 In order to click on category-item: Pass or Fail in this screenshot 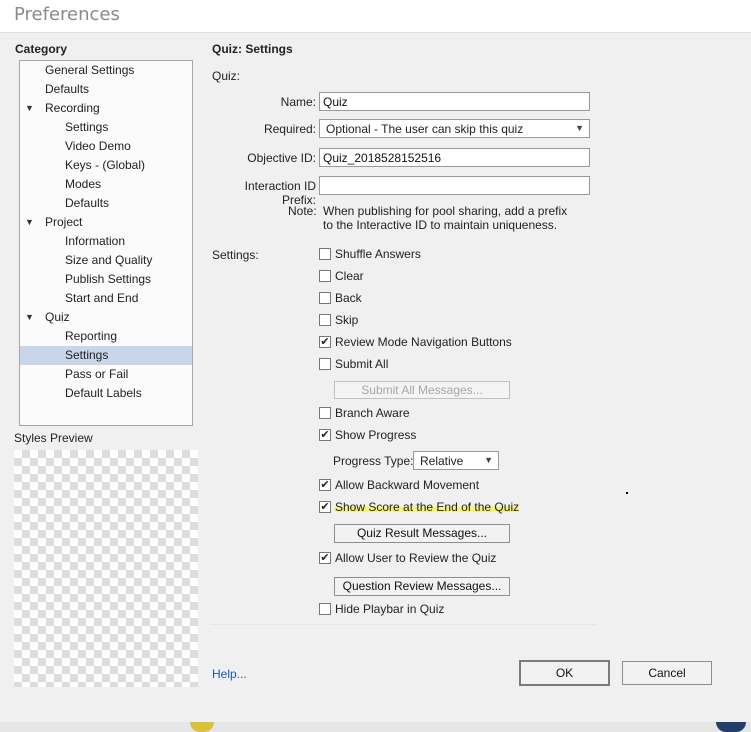, I will do `click(106, 374)`.